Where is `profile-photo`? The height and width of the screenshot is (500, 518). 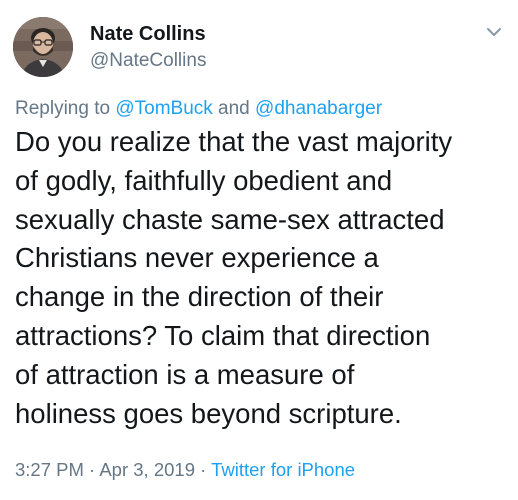 profile-photo is located at coordinates (43, 47).